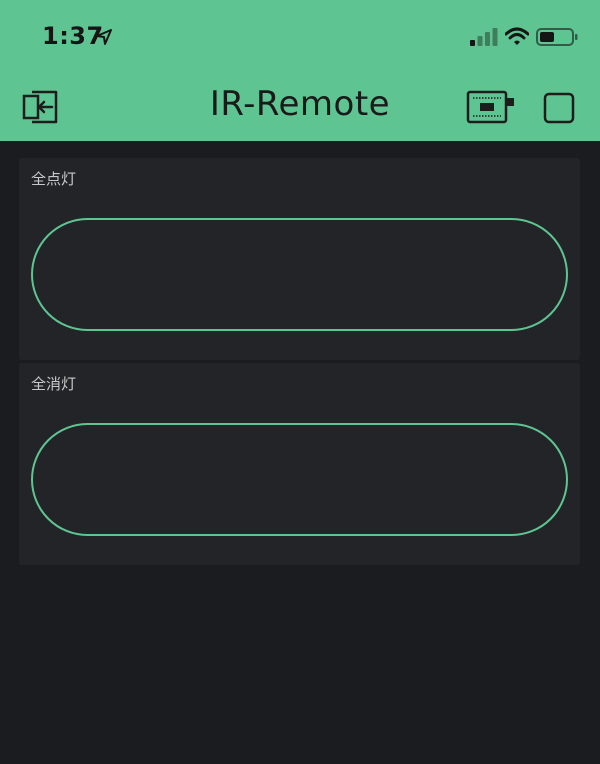 Image resolution: width=600 pixels, height=764 pixels. Describe the element at coordinates (559, 108) in the screenshot. I see `stop-square-icon` at that location.